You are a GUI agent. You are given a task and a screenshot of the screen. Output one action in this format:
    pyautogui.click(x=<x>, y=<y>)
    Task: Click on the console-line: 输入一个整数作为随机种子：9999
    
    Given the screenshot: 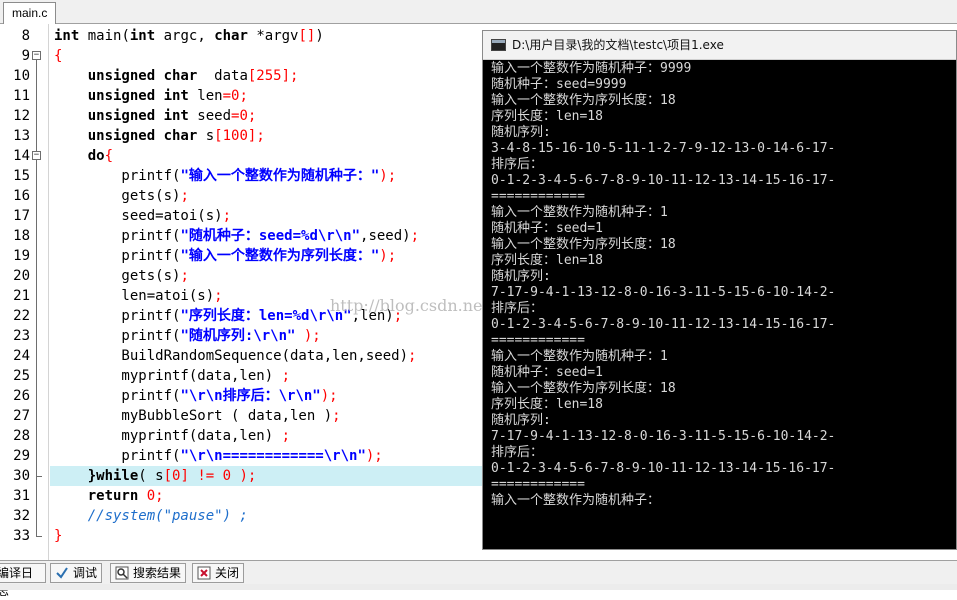 What is the action you would take?
    pyautogui.click(x=591, y=68)
    